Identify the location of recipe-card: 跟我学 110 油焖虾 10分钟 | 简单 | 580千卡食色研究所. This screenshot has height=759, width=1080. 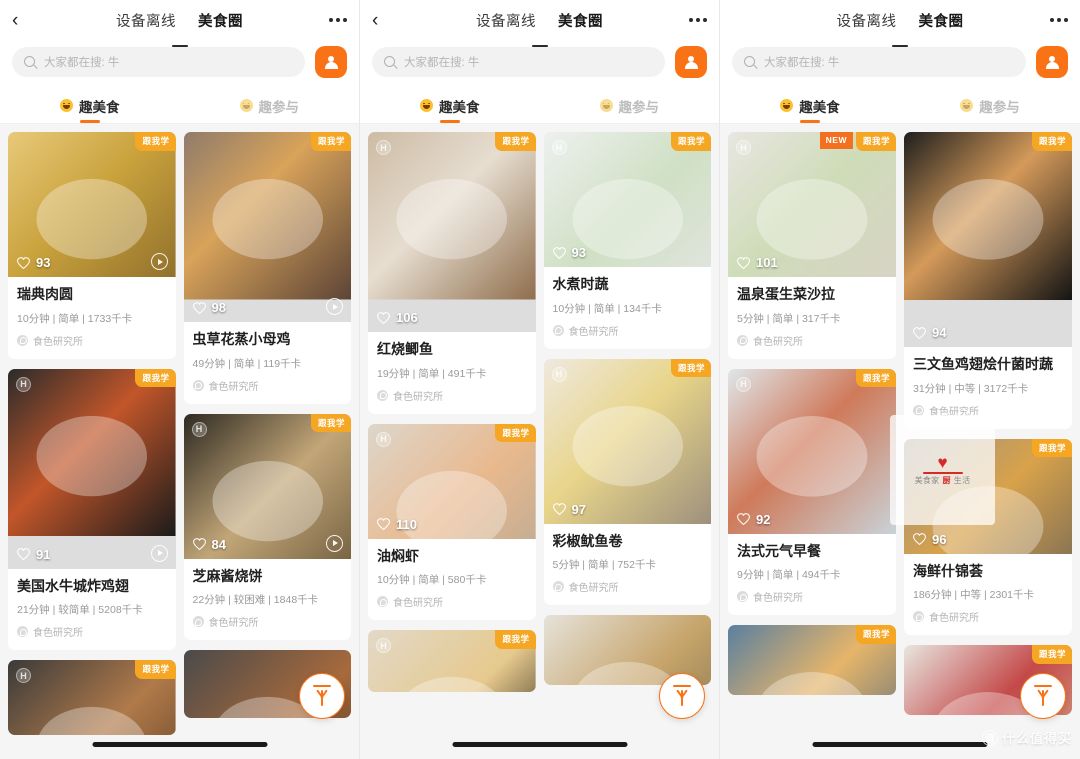
(452, 521).